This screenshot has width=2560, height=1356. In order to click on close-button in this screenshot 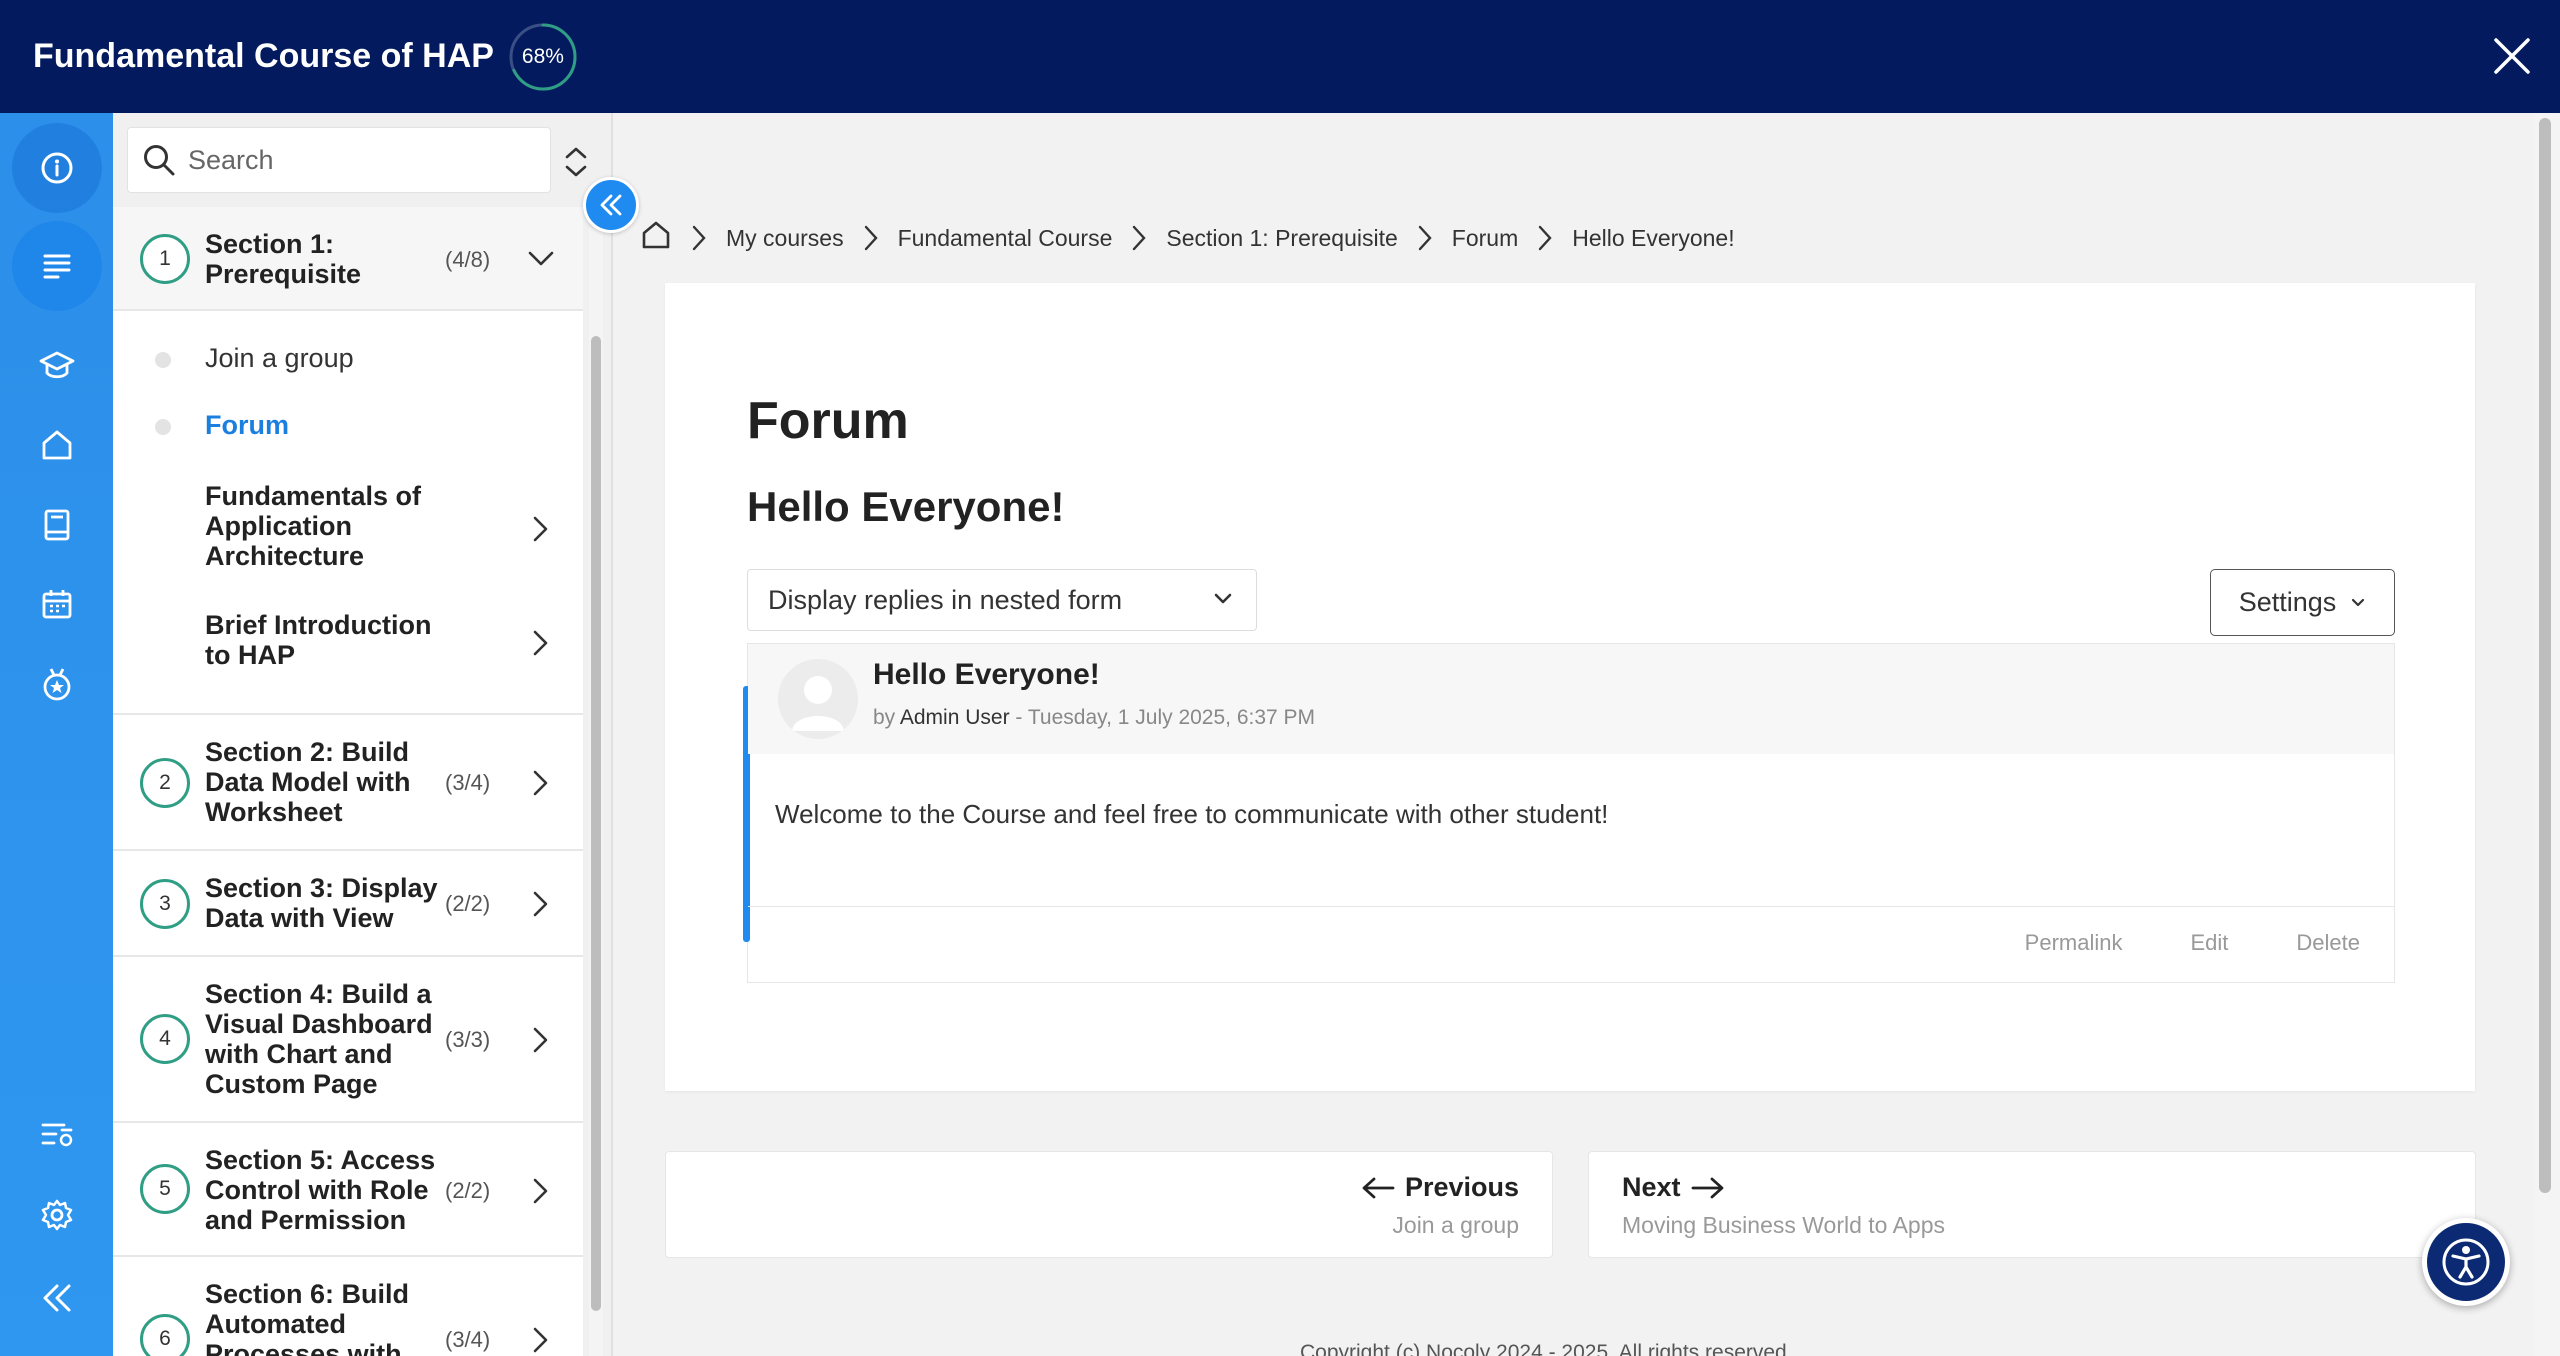, I will do `click(2512, 56)`.